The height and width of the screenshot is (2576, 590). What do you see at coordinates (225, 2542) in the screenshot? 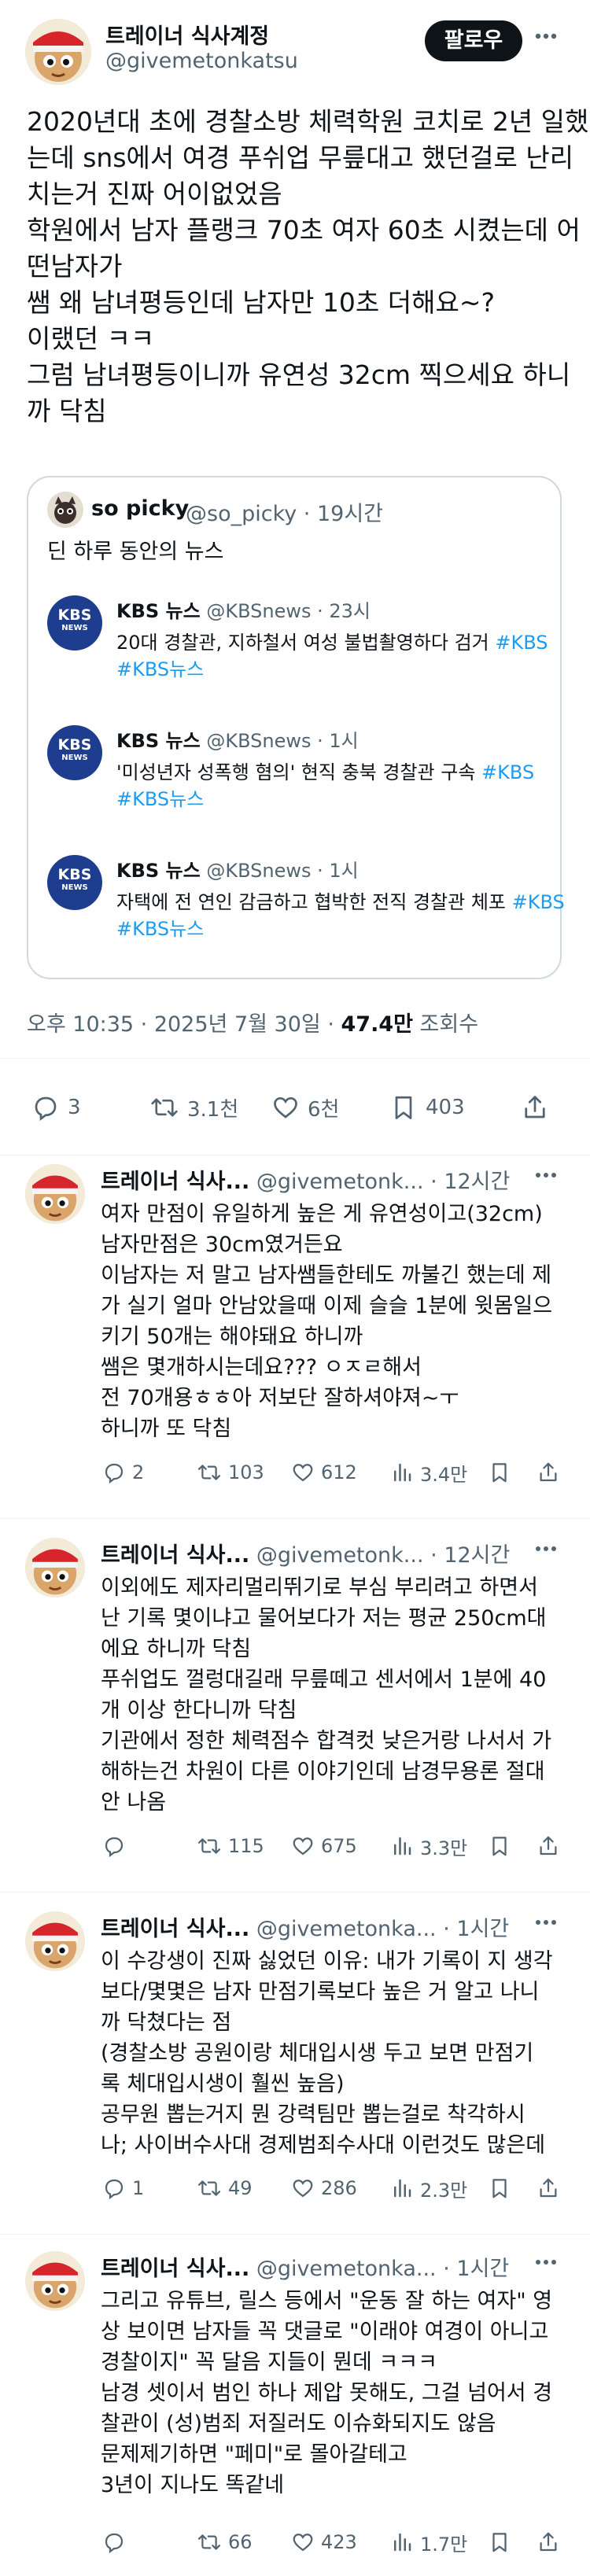
I see `retweet-button: 66` at bounding box center [225, 2542].